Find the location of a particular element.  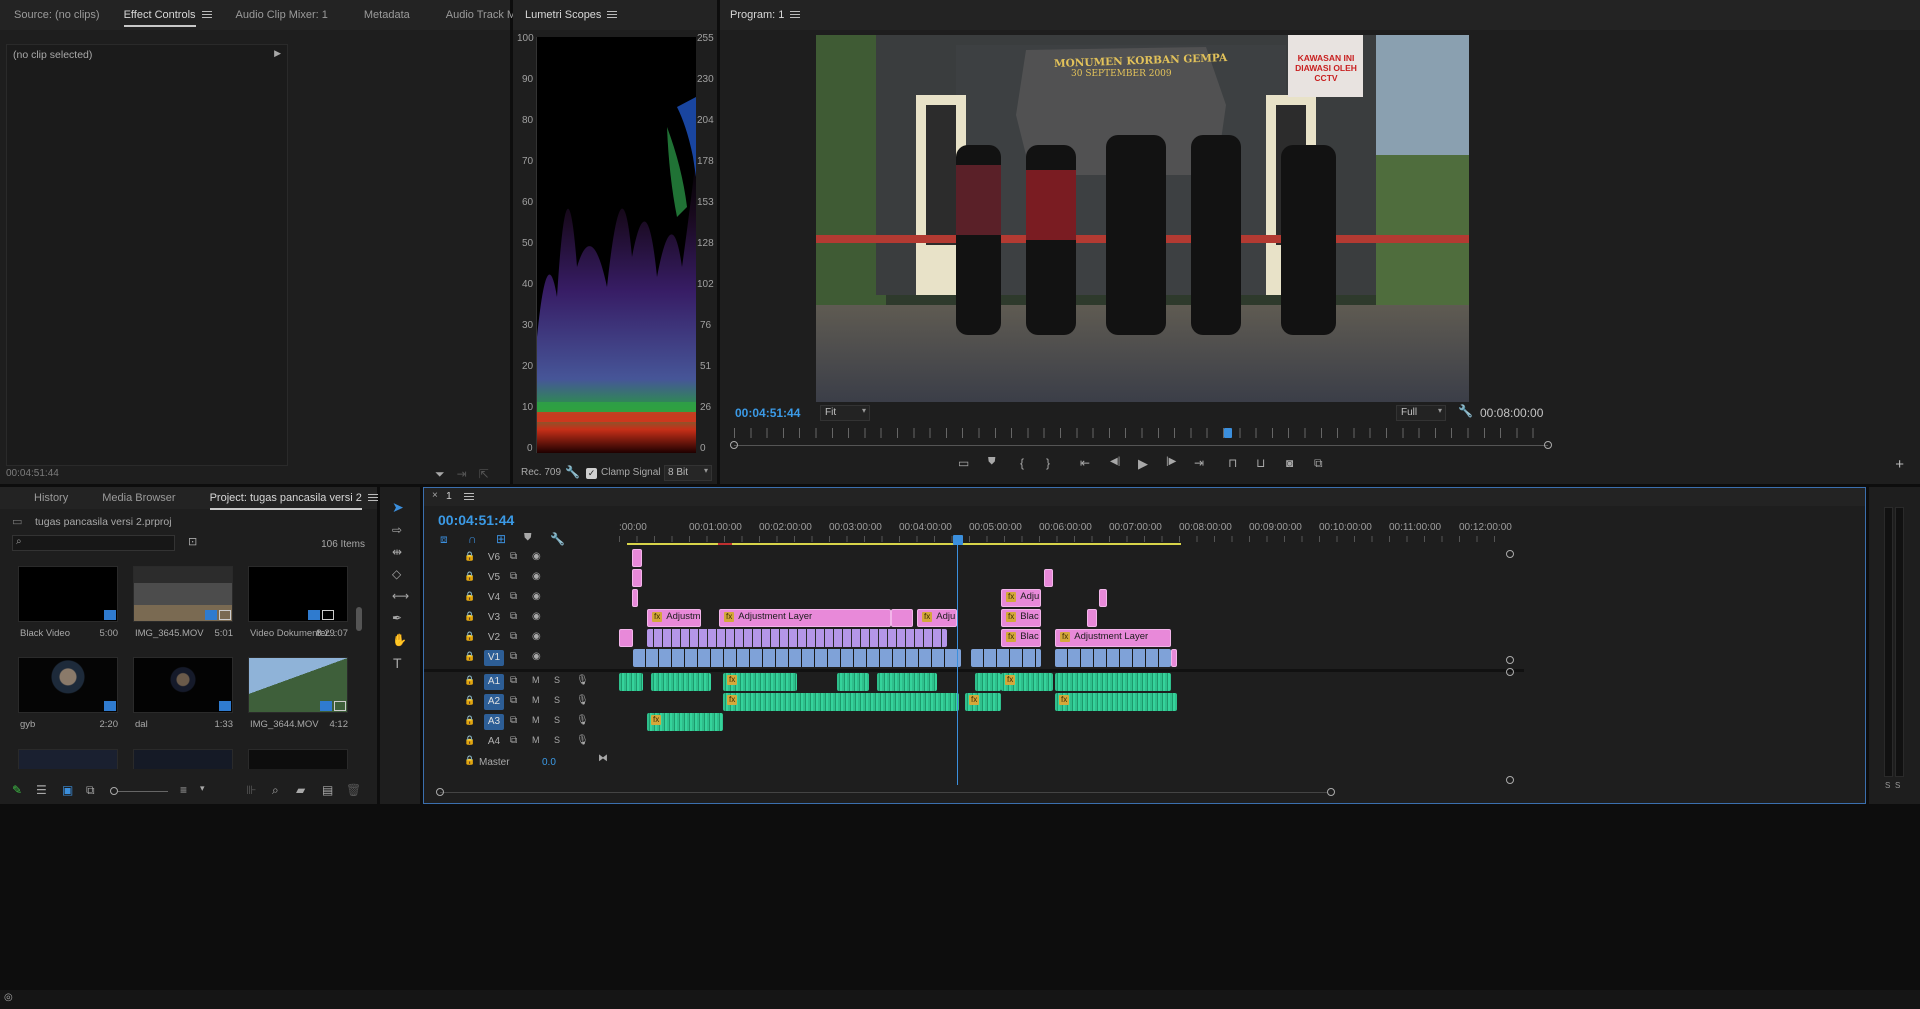

program-settings-wrench-icon: 🔧 is located at coordinates (1465, 411).